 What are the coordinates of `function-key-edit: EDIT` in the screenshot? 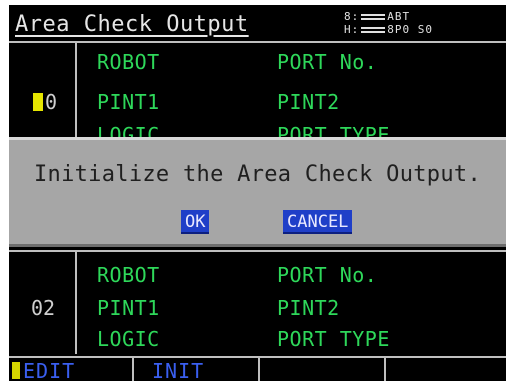 It's located at (71, 369).